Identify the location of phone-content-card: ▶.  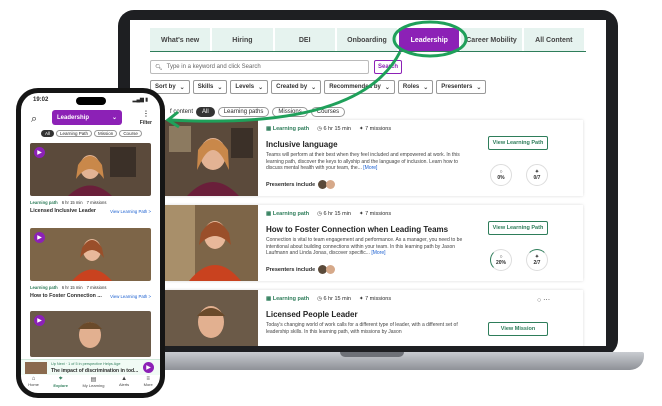
(90, 334).